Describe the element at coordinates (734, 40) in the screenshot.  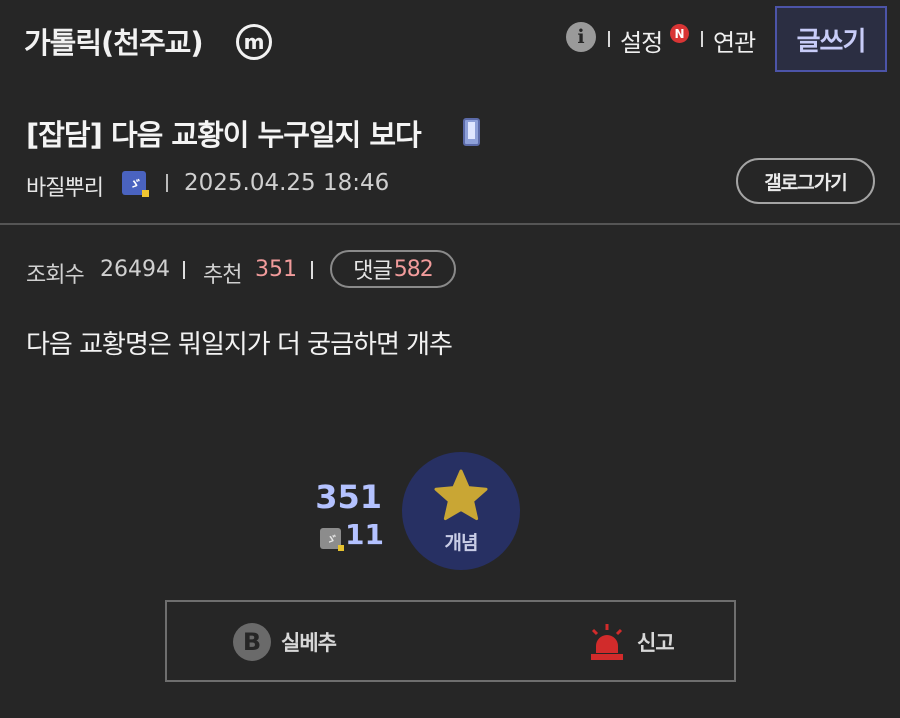
I see `related-link: 연관` at that location.